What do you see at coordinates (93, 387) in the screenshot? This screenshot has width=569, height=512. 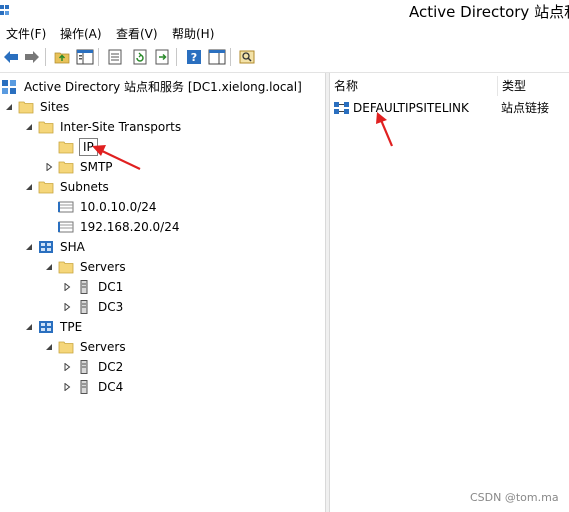 I see `tree-item-server-dc4: DC4` at bounding box center [93, 387].